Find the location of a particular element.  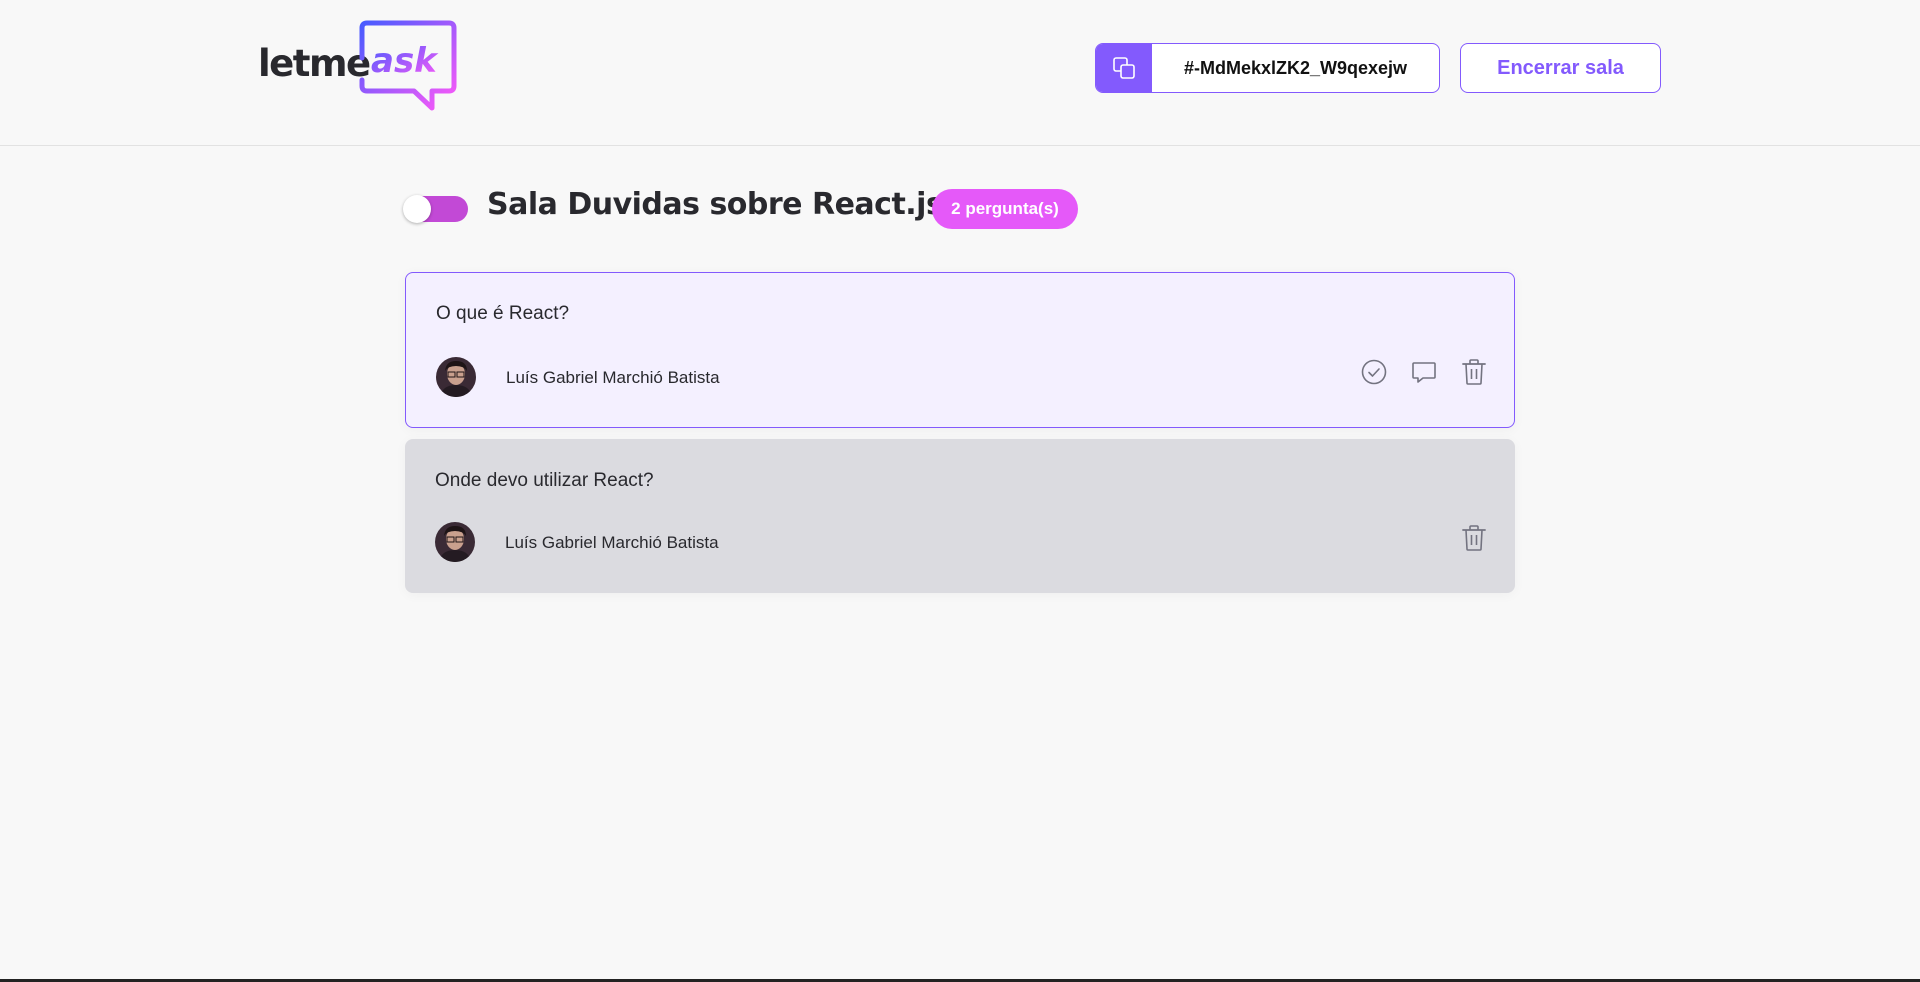

question-content: O que é React? is located at coordinates (503, 313).